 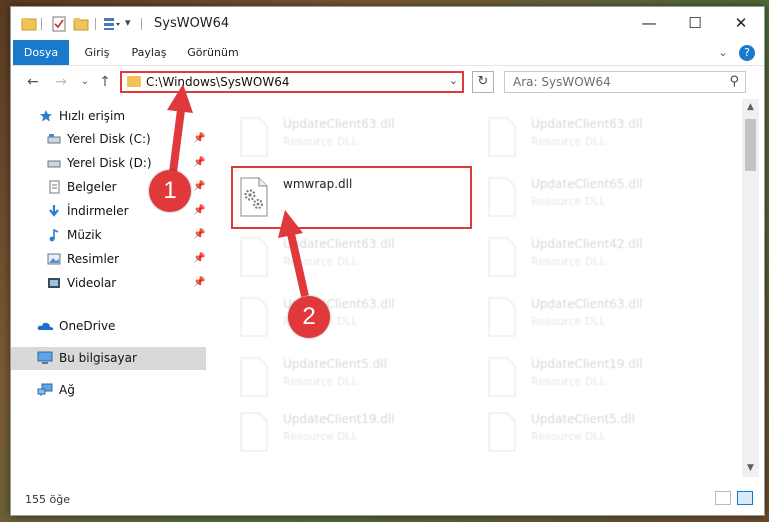 I want to click on step-1-badge: 1, so click(x=170, y=191).